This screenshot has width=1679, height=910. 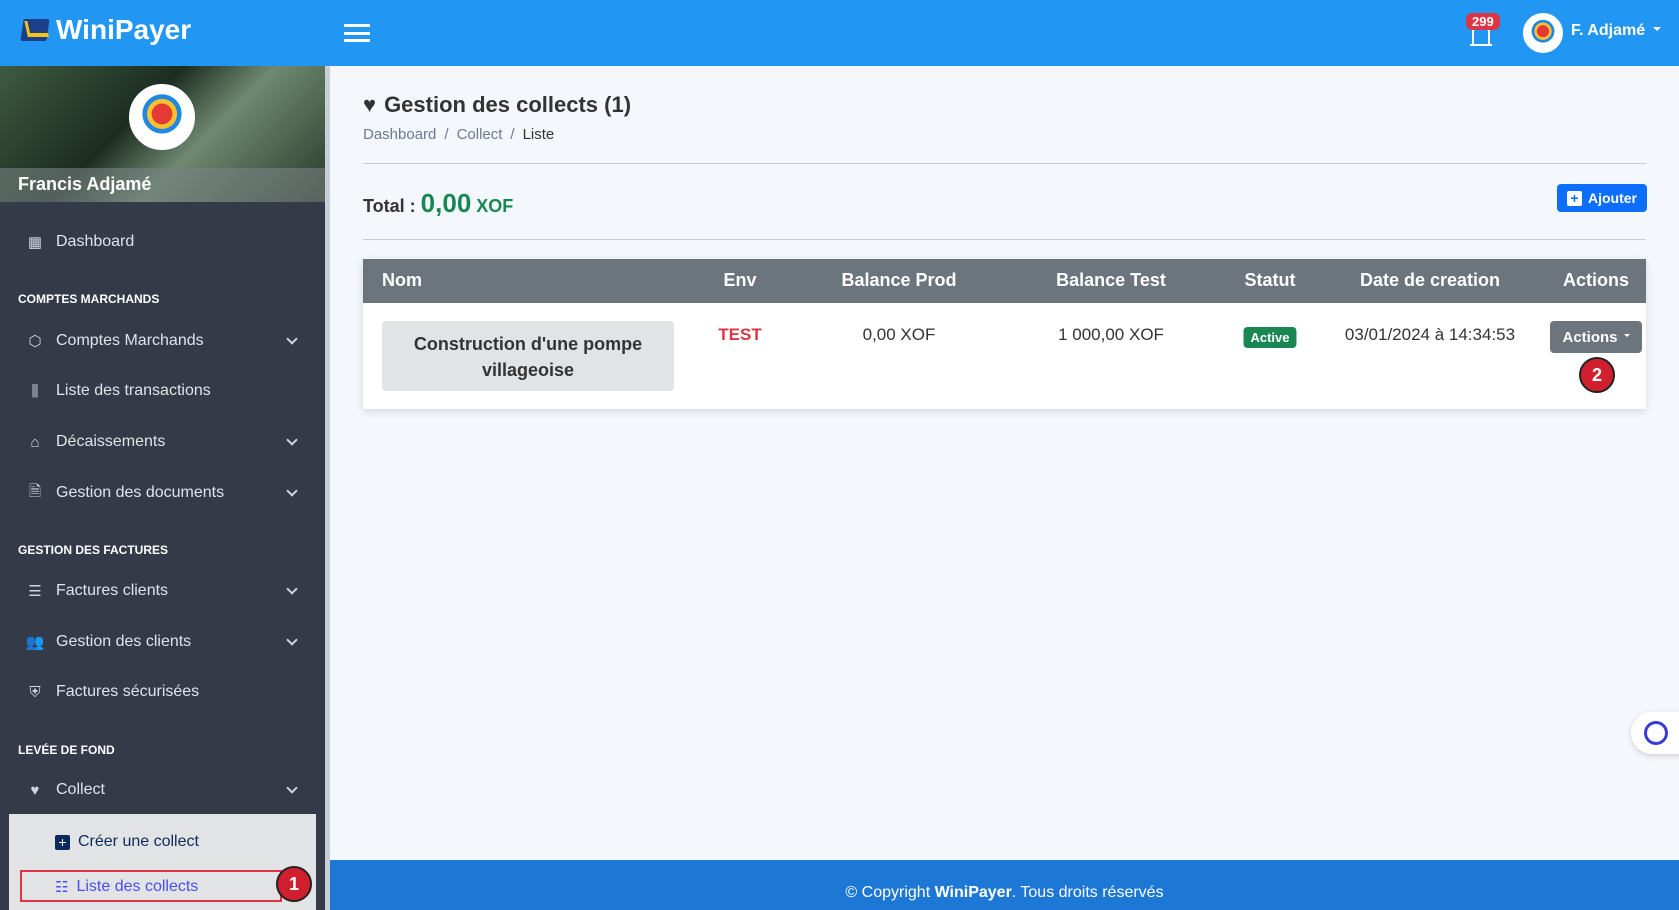 I want to click on user-avatar, so click(x=1543, y=33).